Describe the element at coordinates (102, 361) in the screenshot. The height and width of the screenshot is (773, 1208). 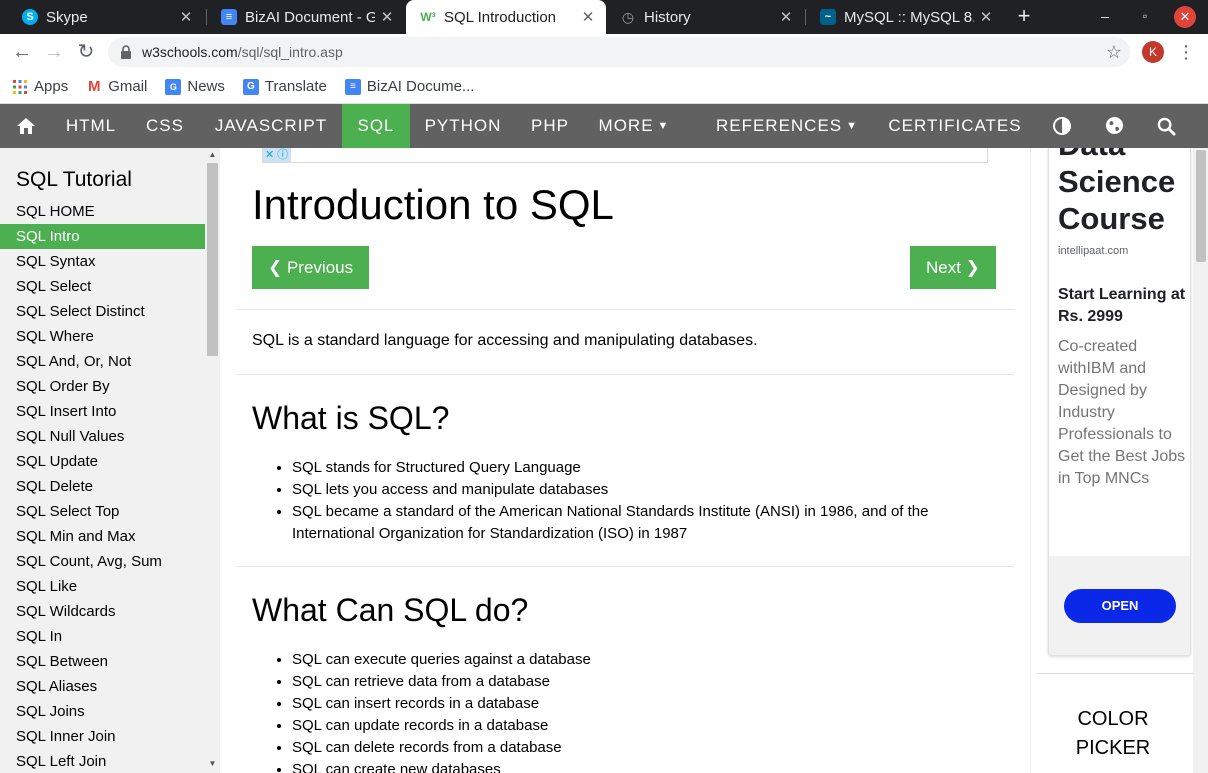
I see `sidebar-item-sql-and-or-not: SQL And, Or, Not` at that location.